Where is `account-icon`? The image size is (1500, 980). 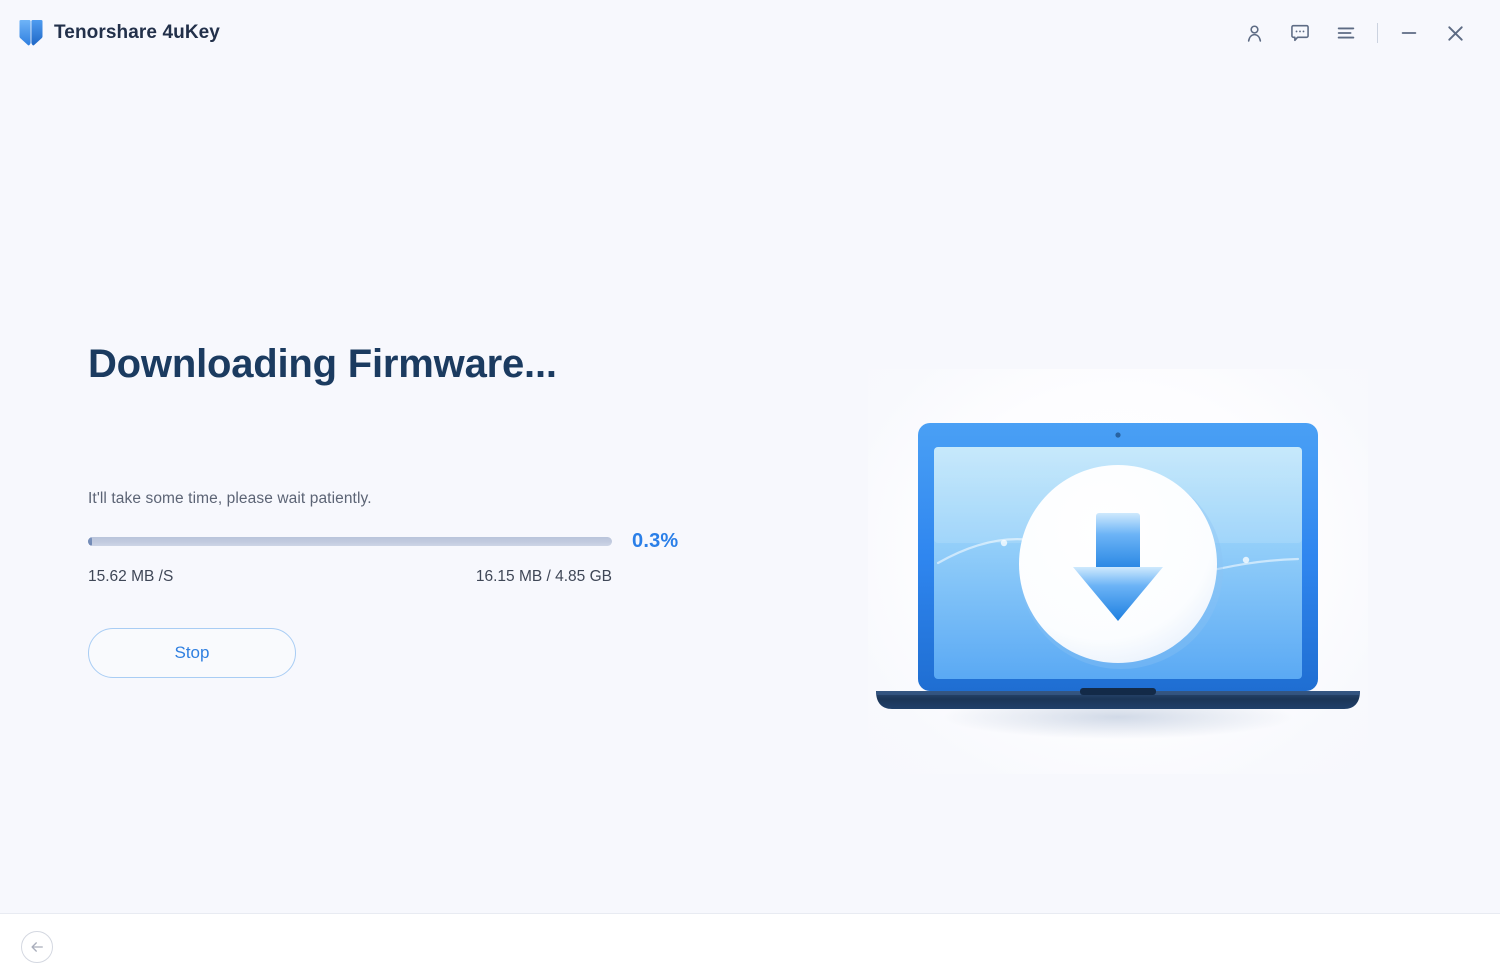
account-icon is located at coordinates (1254, 33).